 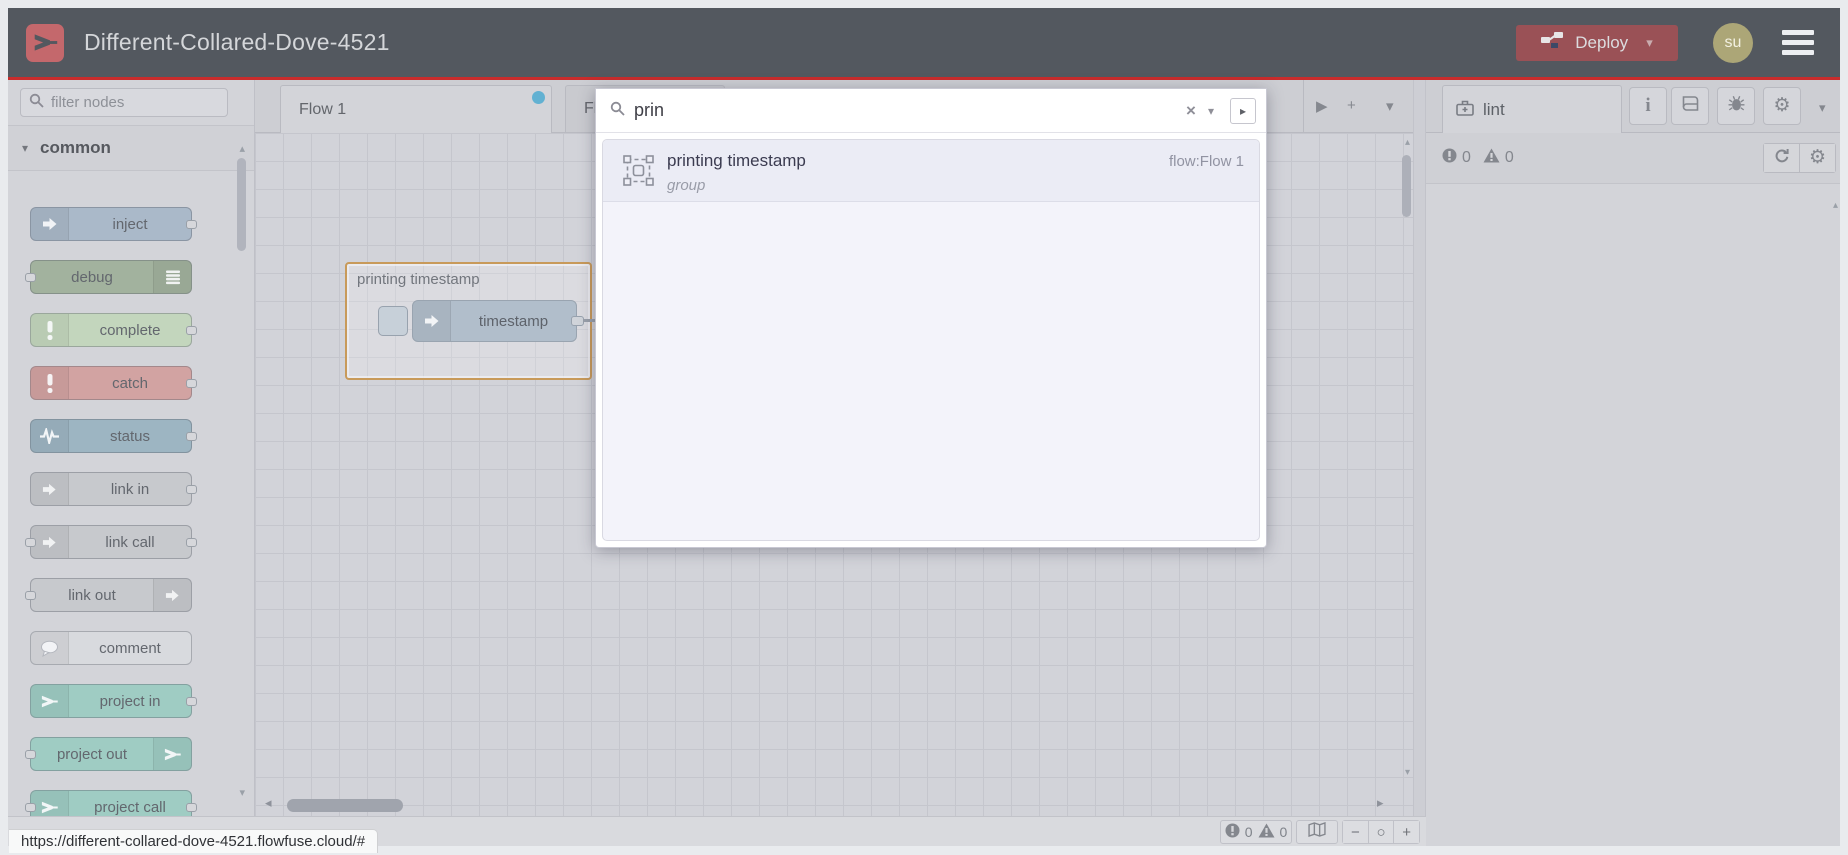 What do you see at coordinates (1782, 106) in the screenshot?
I see `sidebar-tab-config: ⚙` at bounding box center [1782, 106].